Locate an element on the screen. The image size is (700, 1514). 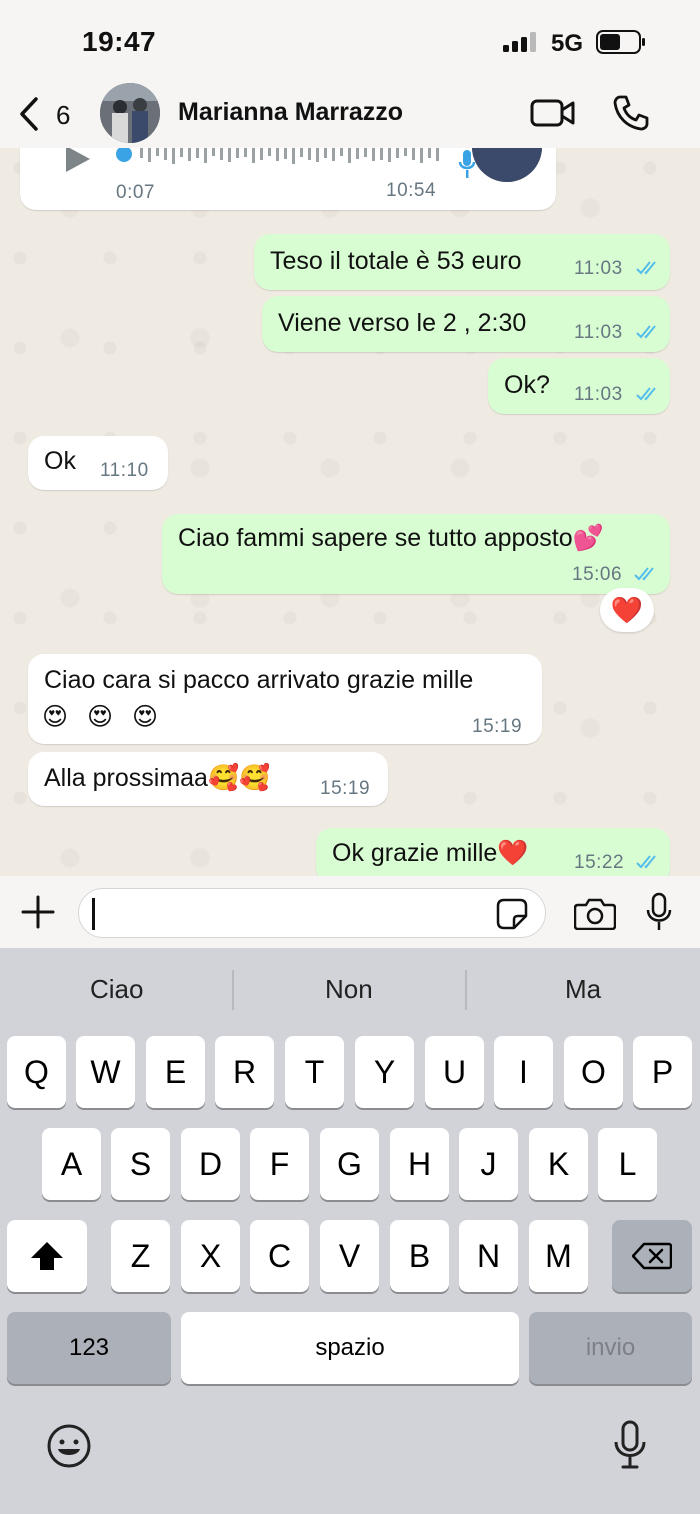
reaction-badge: ❤️ is located at coordinates (627, 610).